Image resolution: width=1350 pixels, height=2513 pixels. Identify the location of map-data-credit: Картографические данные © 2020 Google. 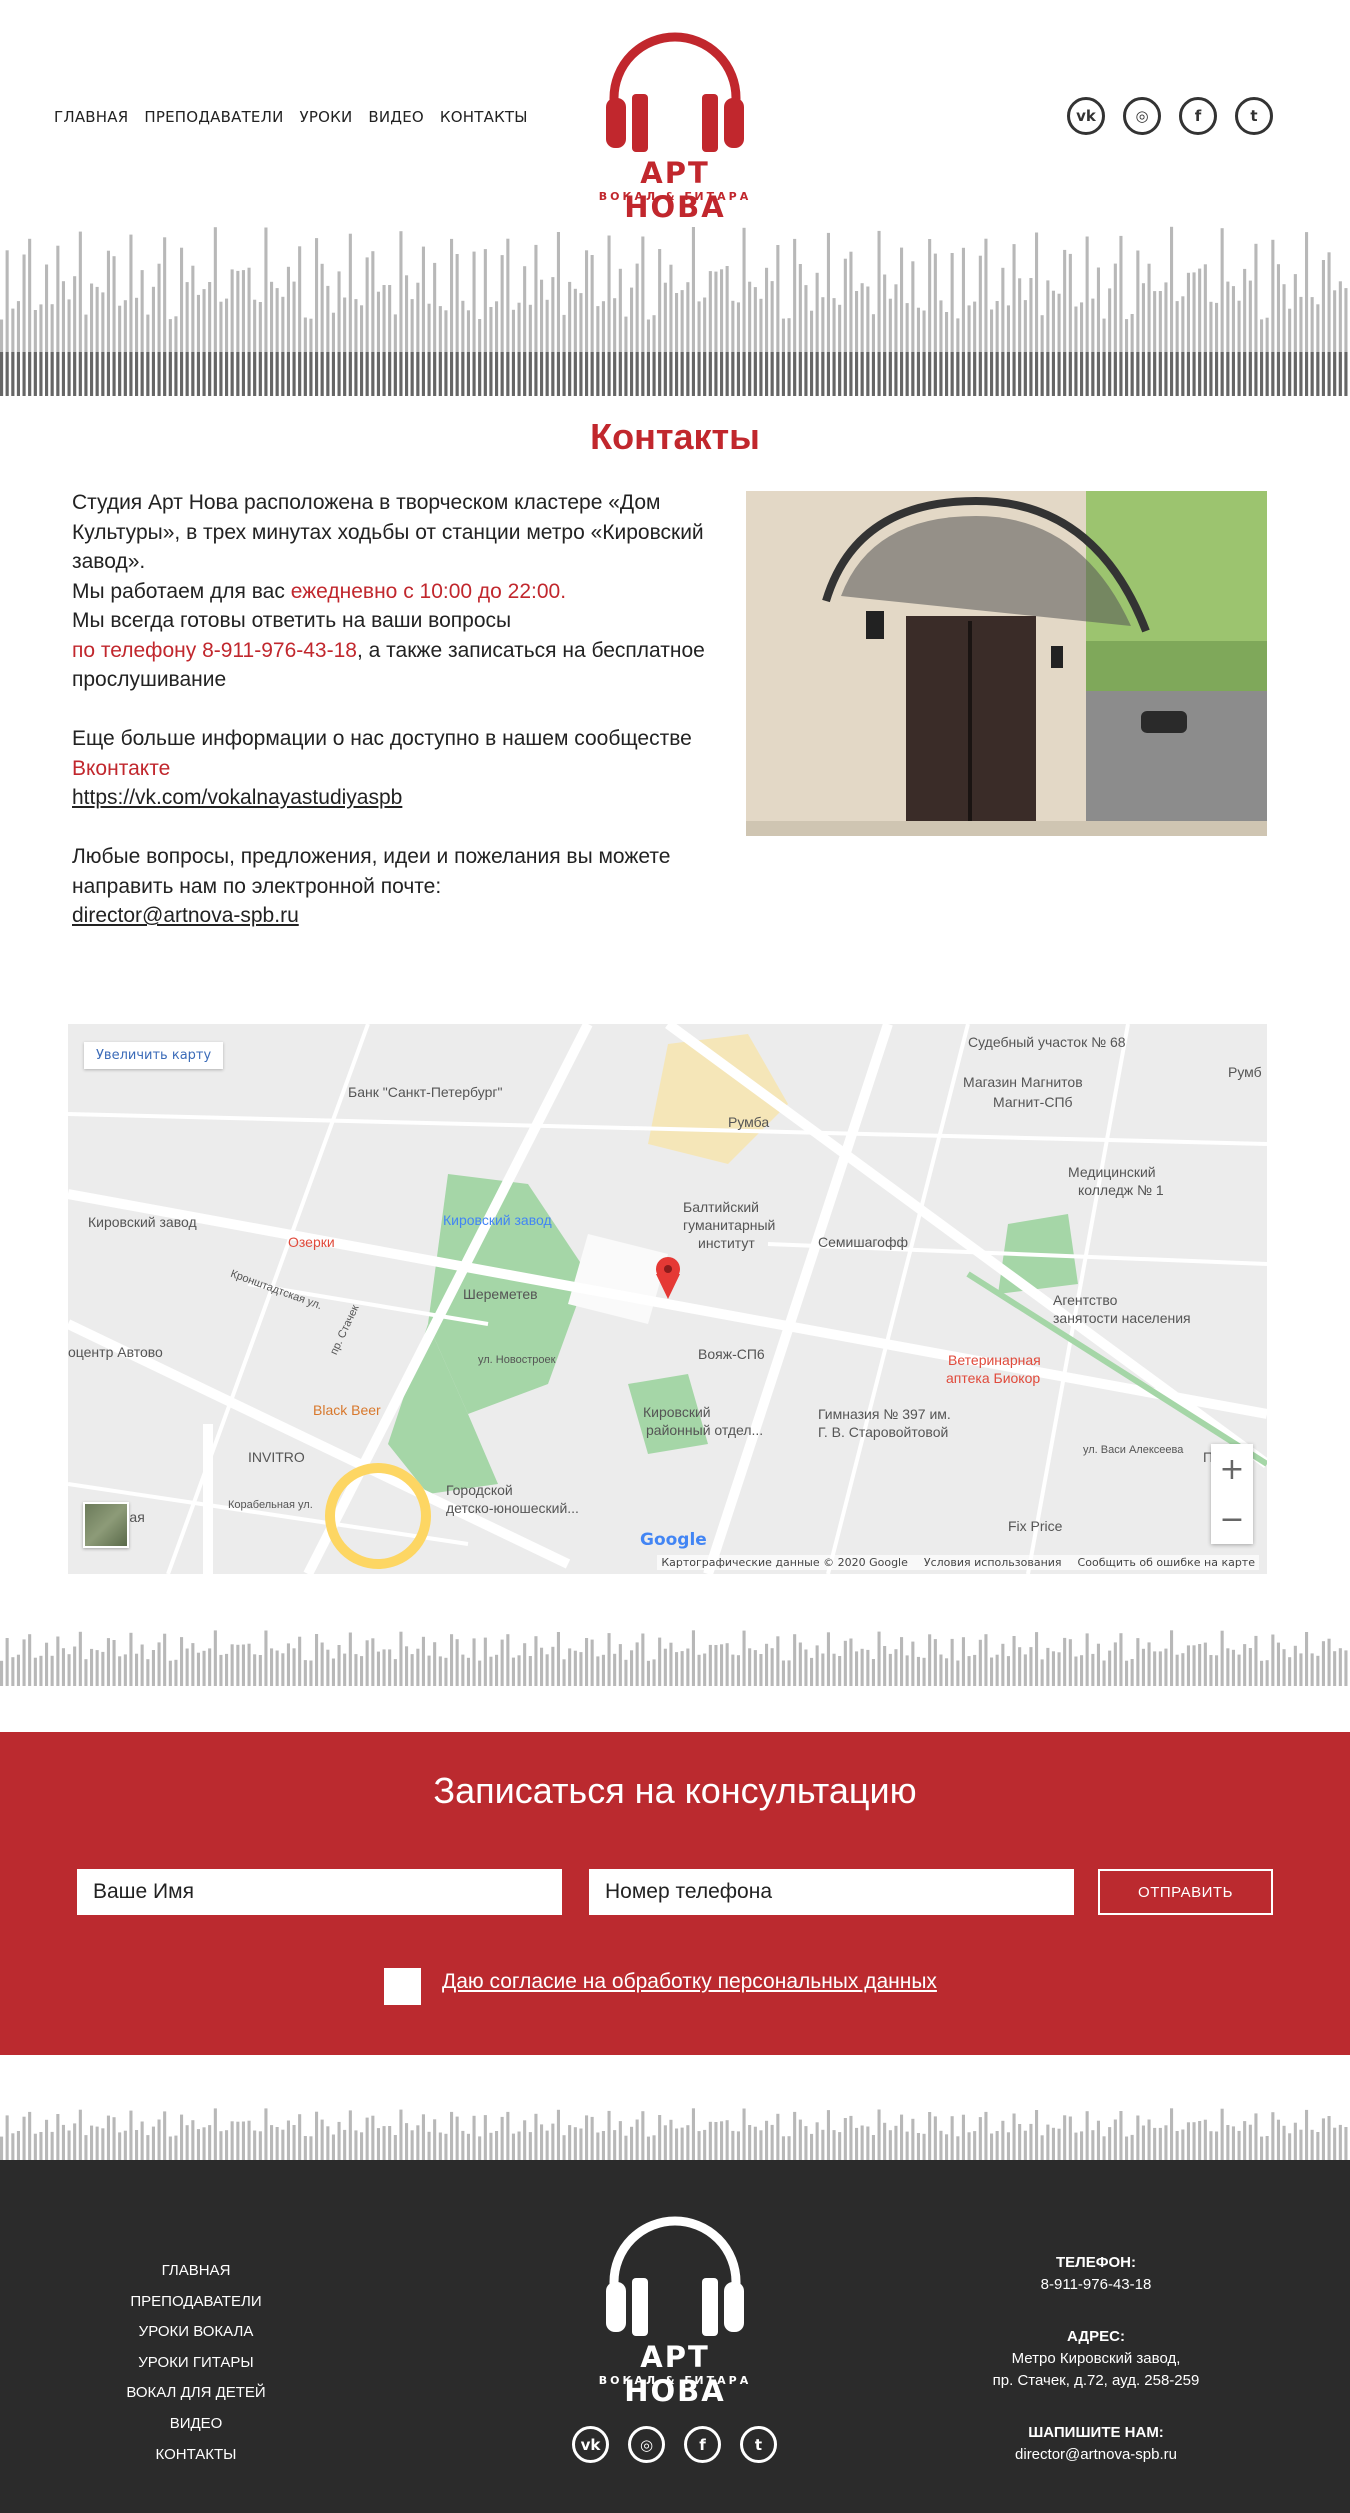
(784, 1562).